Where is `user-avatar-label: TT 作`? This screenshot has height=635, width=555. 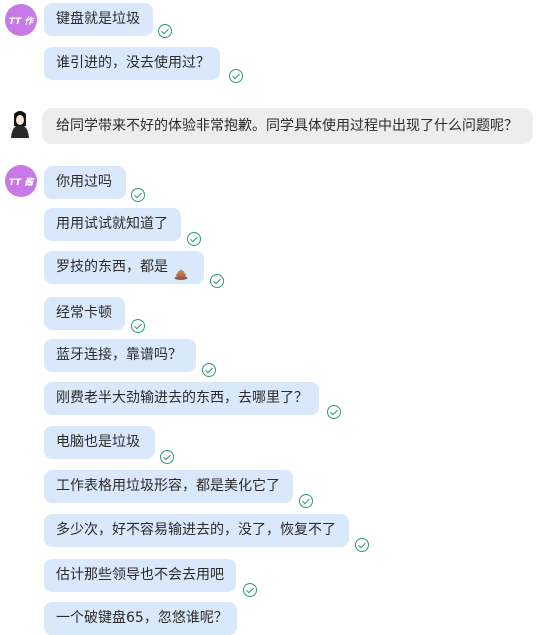
user-avatar-label: TT 作 is located at coordinates (21, 21).